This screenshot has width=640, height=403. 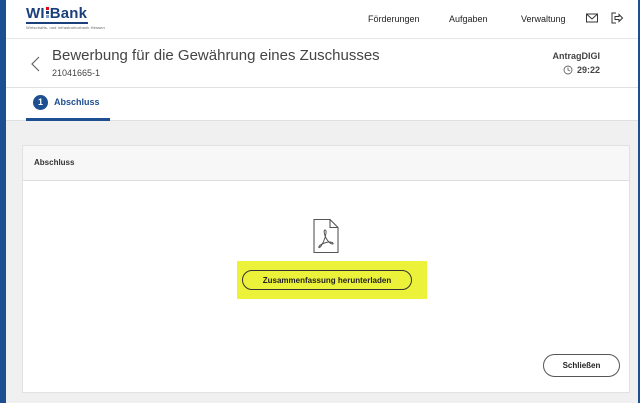 I want to click on logo-text-left: WI, so click(x=35, y=13).